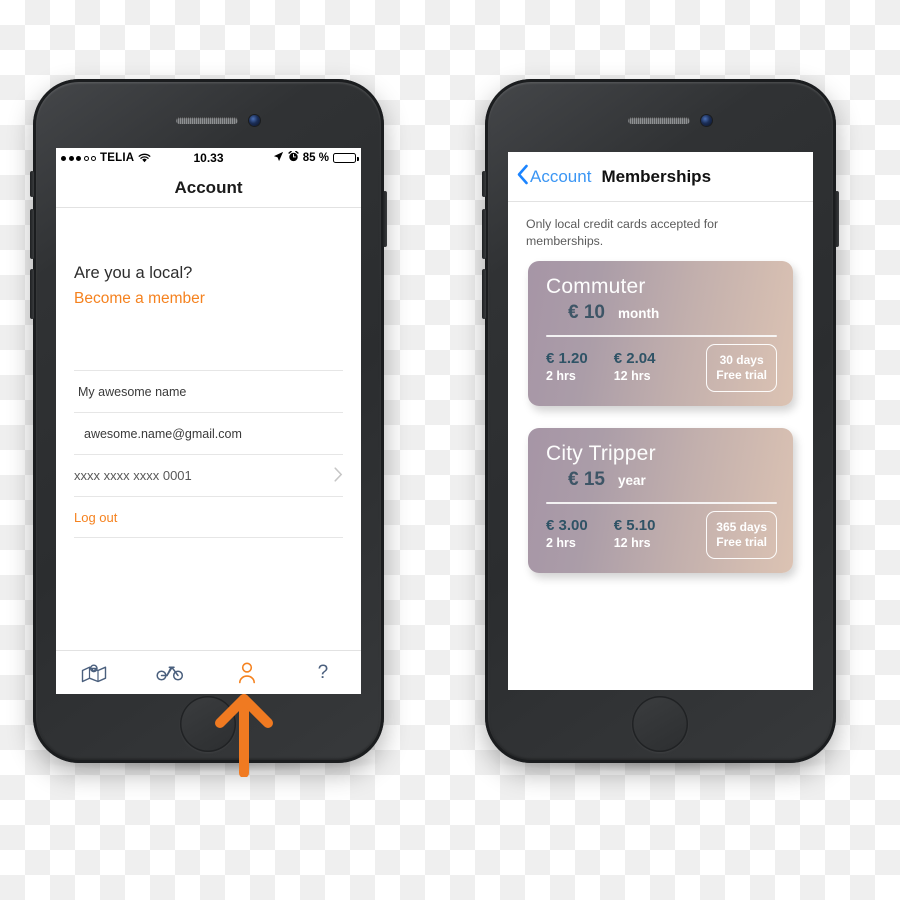 This screenshot has height=900, width=900. I want to click on map-icon, so click(94, 673).